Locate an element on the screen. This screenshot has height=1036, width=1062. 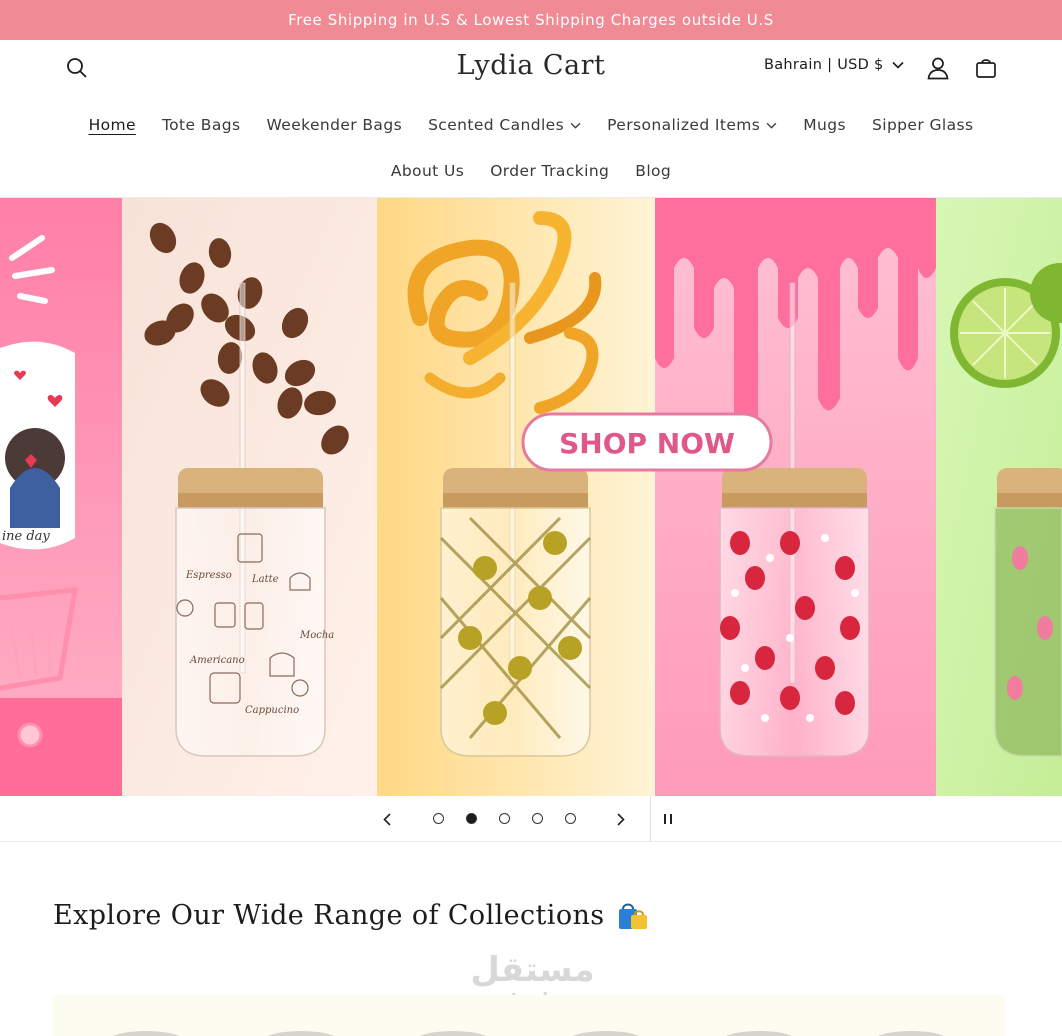
shop-now-label: SHOP NOW is located at coordinates (647, 443).